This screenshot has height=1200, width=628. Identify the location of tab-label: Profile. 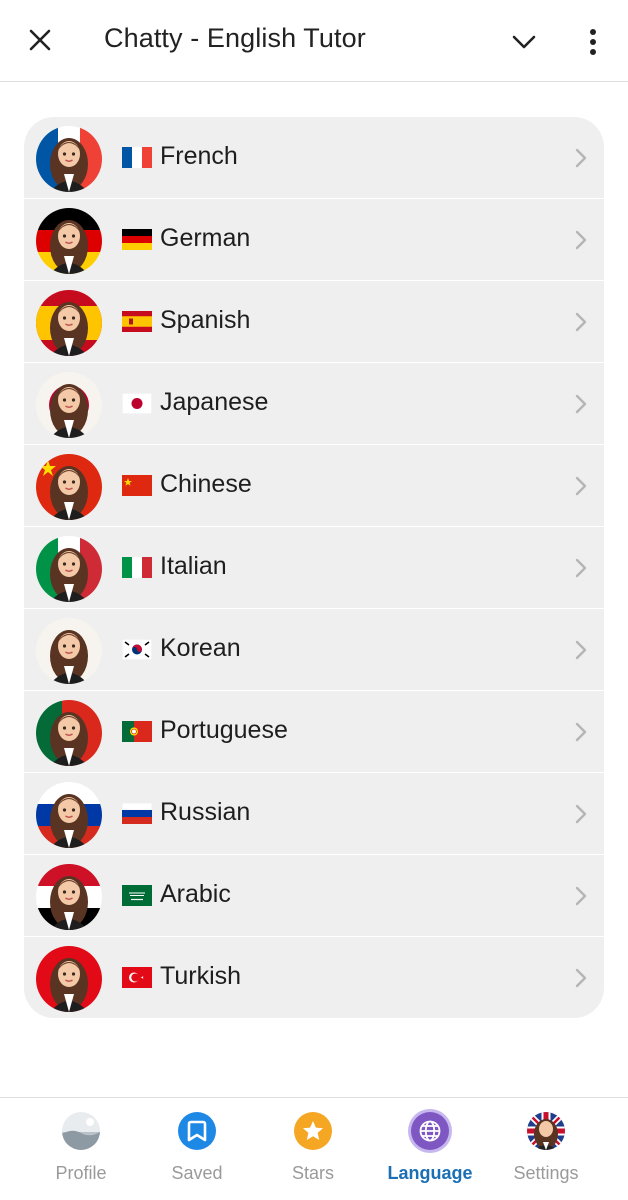
(81, 1173).